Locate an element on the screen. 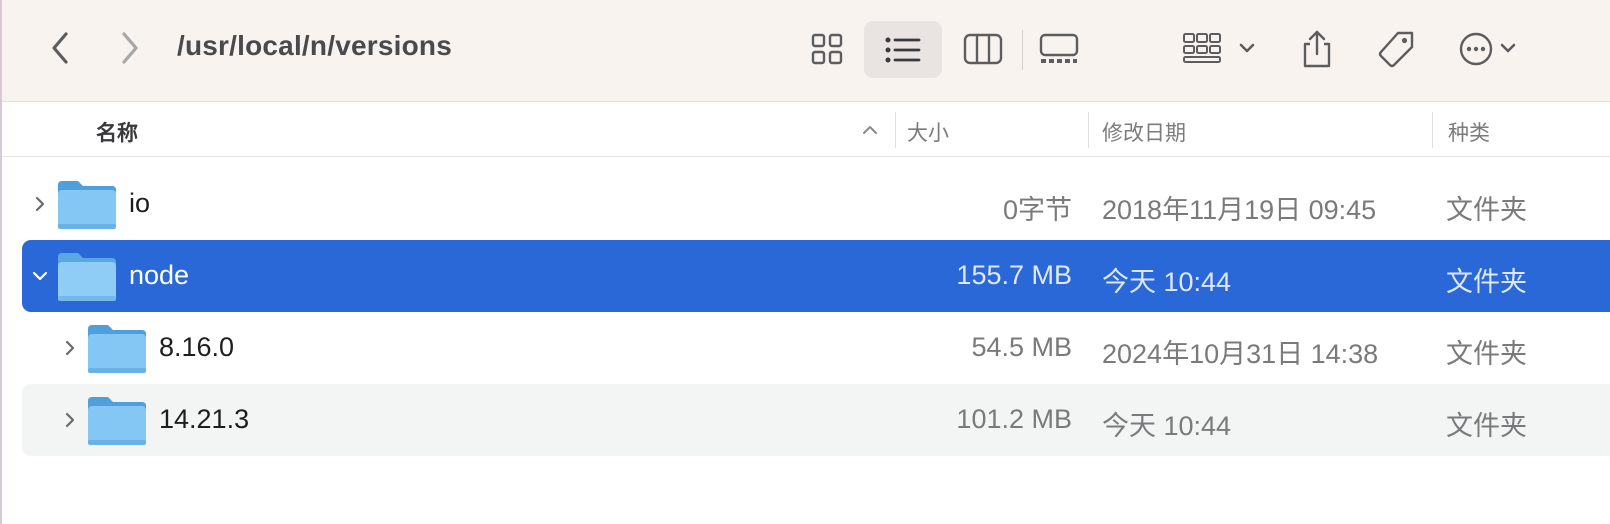 This screenshot has height=524, width=1610. more-actions-button is located at coordinates (1494, 49).